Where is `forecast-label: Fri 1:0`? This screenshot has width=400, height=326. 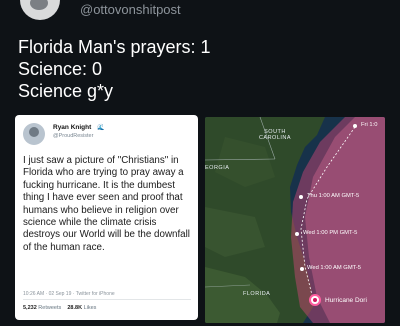 forecast-label: Fri 1:0 is located at coordinates (369, 125).